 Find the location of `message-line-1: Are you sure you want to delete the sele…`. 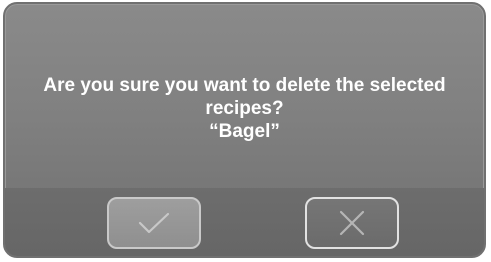

message-line-1: Are you sure you want to delete the sele… is located at coordinates (244, 85).